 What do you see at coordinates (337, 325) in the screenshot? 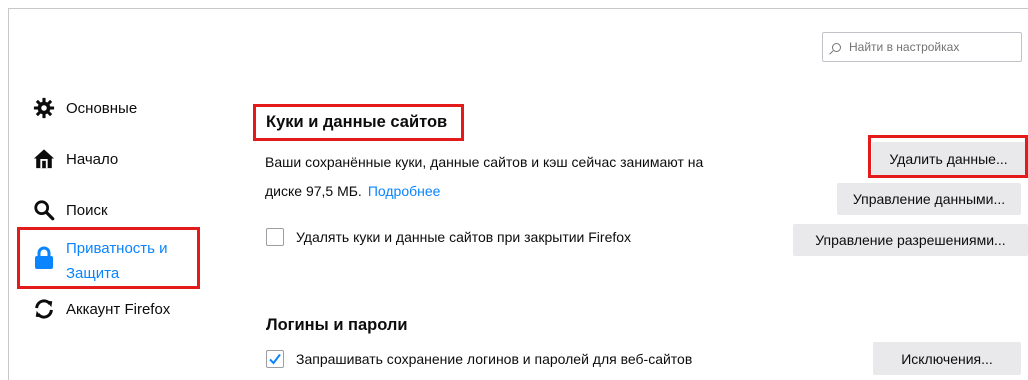
I see `logins-heading: Логины и пароли` at bounding box center [337, 325].